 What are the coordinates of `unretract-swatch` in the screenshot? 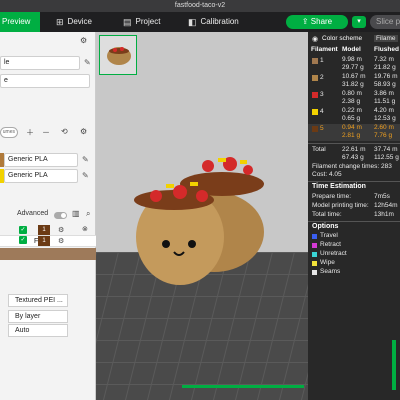 It's located at (314, 254).